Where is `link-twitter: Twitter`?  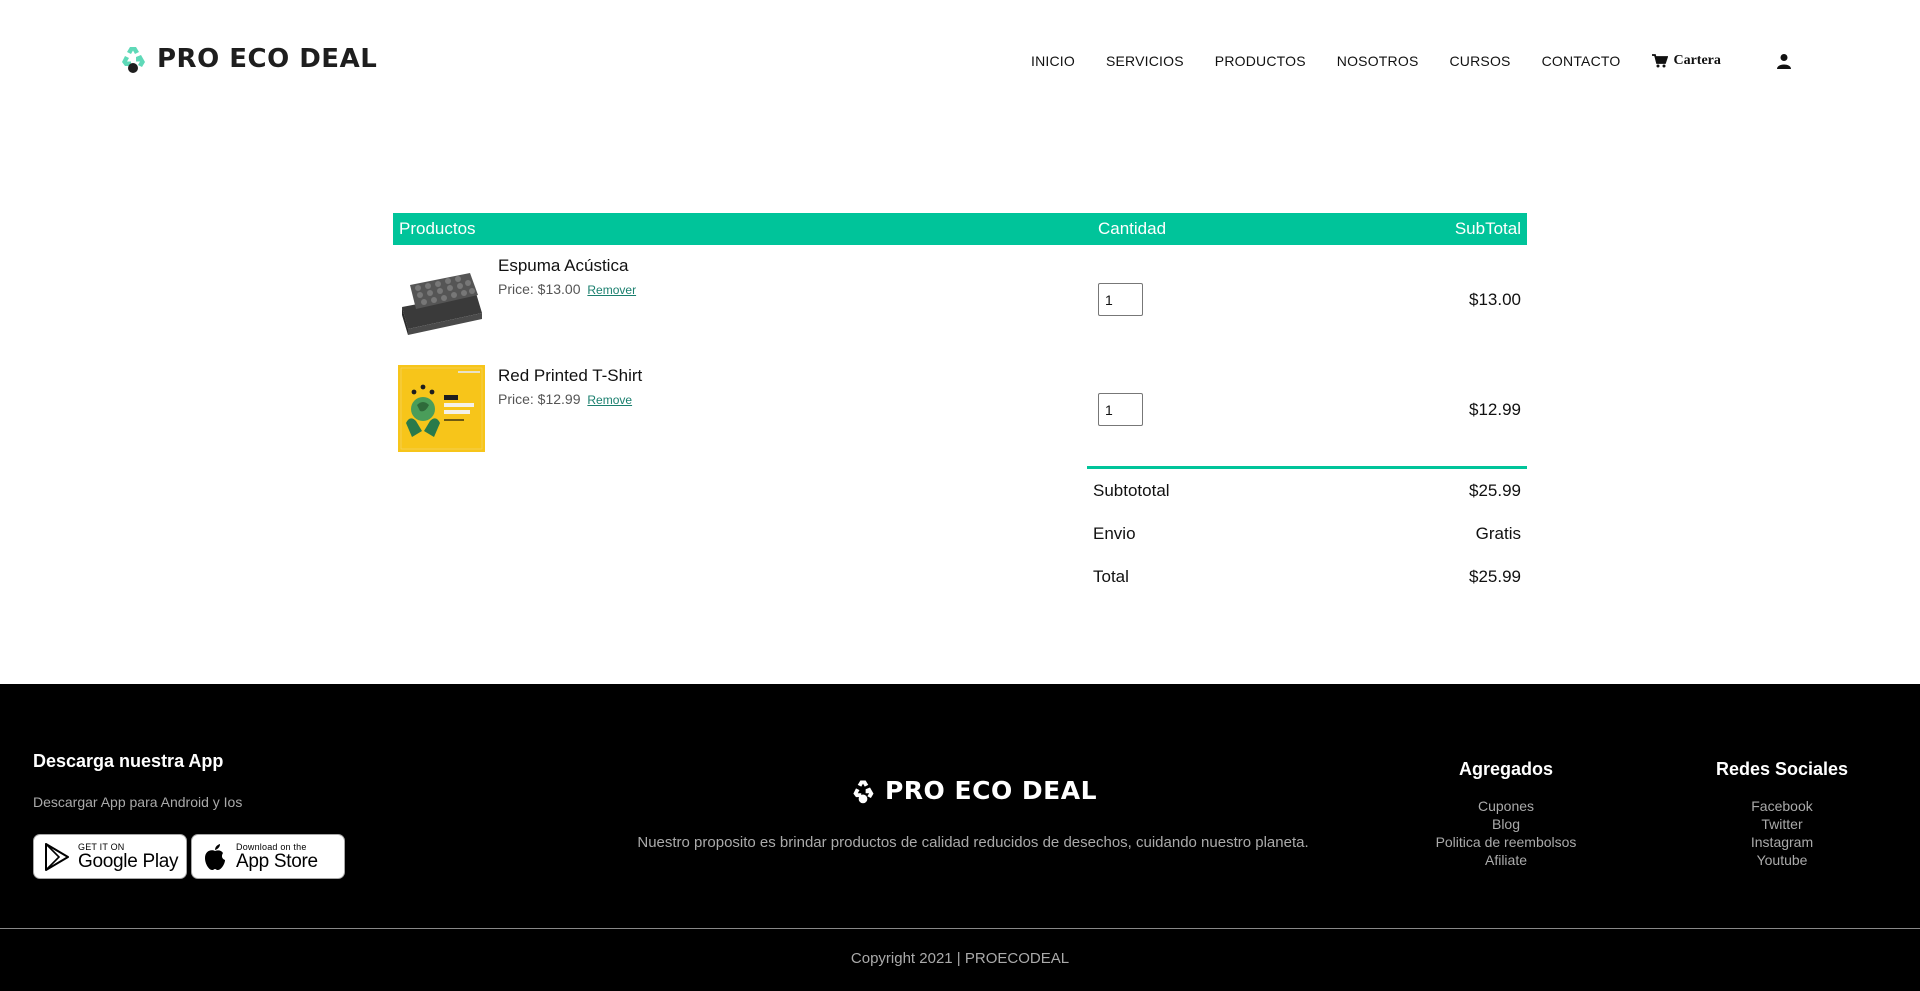
link-twitter: Twitter is located at coordinates (1782, 824).